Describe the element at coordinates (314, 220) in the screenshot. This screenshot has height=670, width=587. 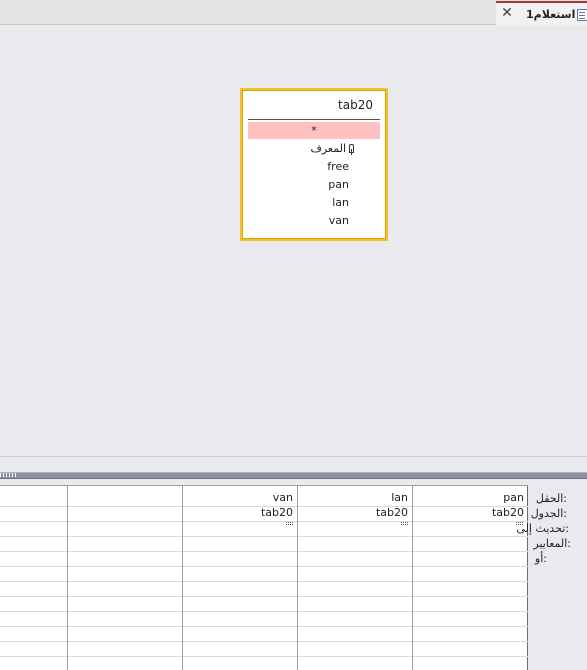
I see `field-van: van` at that location.